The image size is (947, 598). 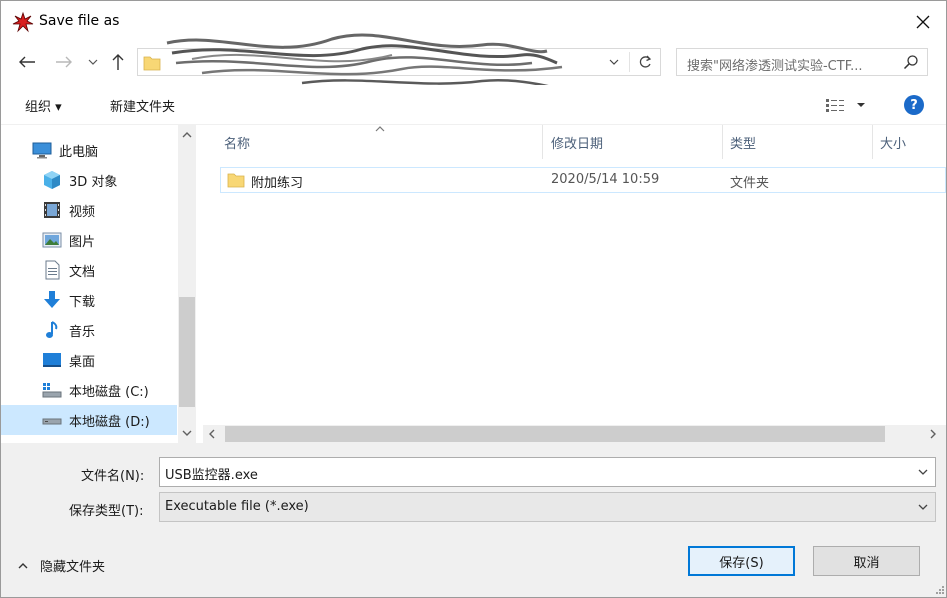 I want to click on details-view-icon, so click(x=845, y=105).